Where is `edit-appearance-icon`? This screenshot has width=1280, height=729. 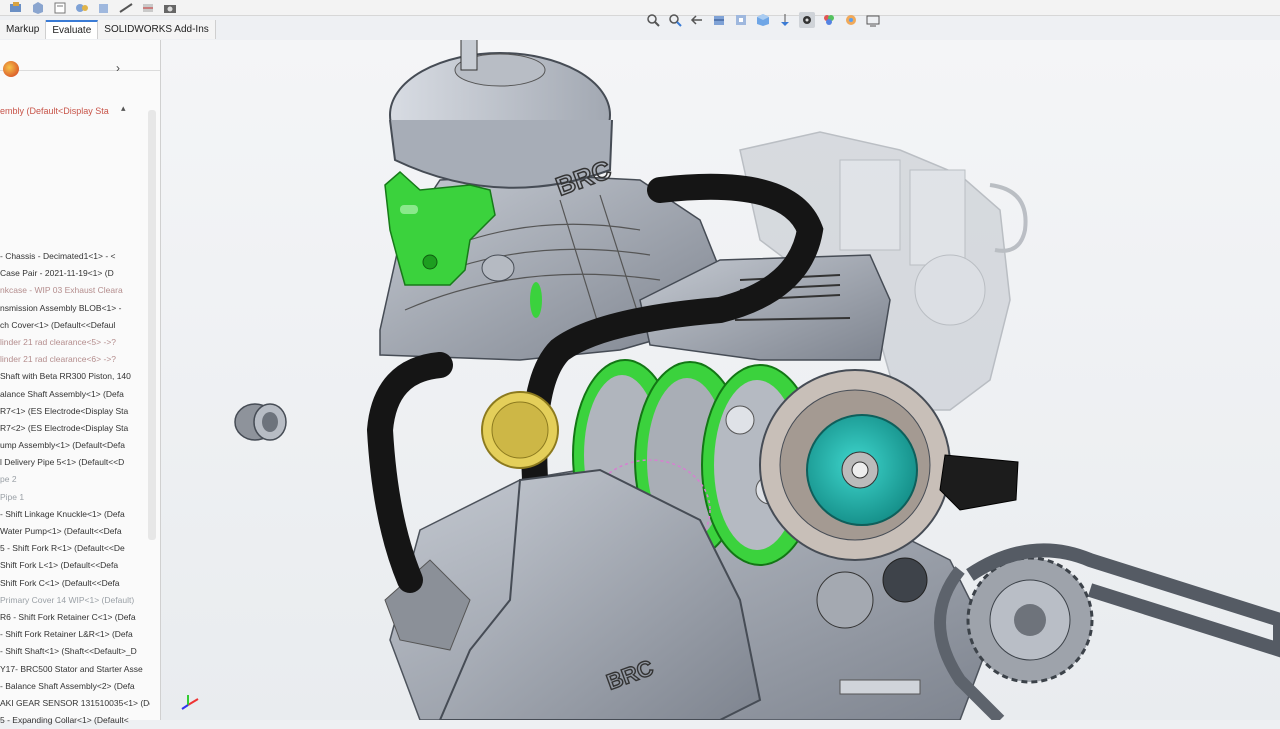 edit-appearance-icon is located at coordinates (829, 20).